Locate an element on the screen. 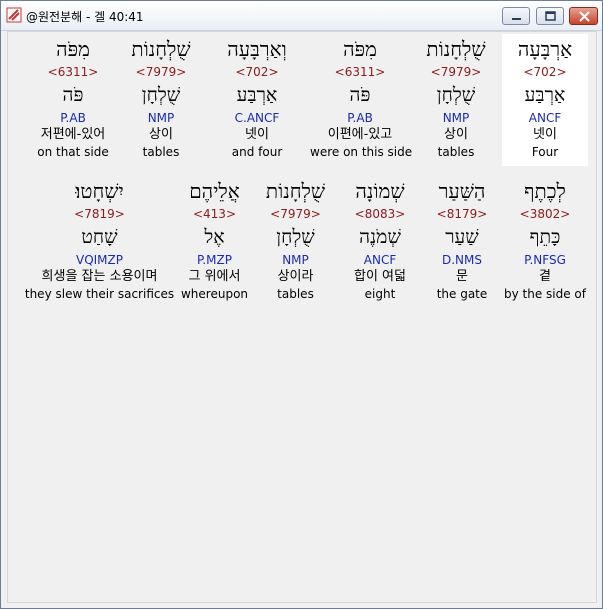 The width and height of the screenshot is (603, 609). korean-gloss: 희생을 잡는 소용이며 is located at coordinates (99, 276).